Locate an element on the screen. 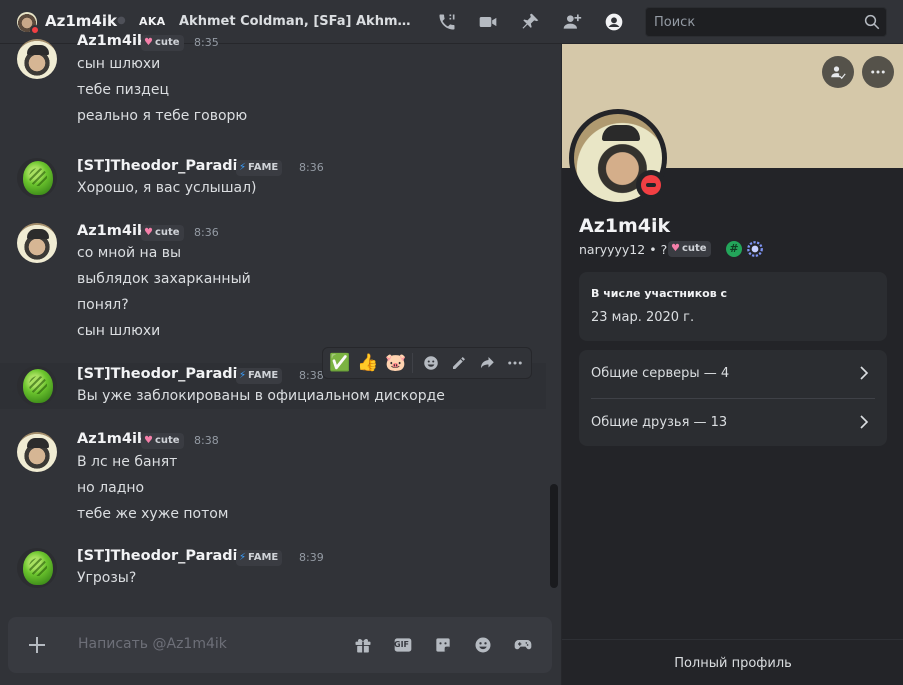 This screenshot has width=903, height=685. scrollbar is located at coordinates (554, 536).